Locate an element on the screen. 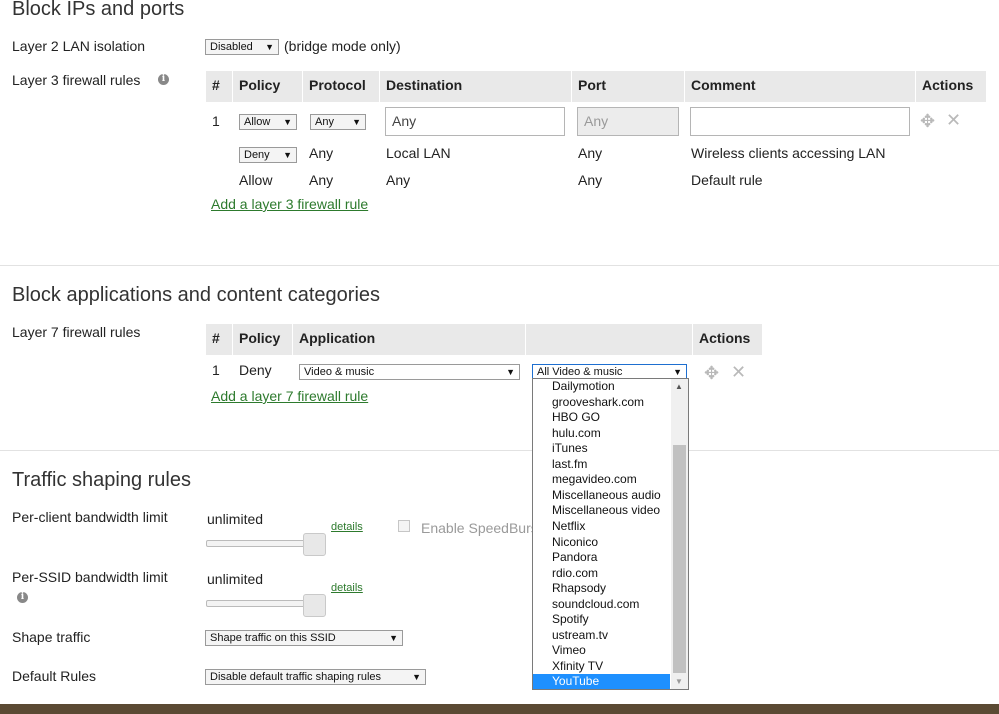  per-client-slider-track is located at coordinates (261, 543).